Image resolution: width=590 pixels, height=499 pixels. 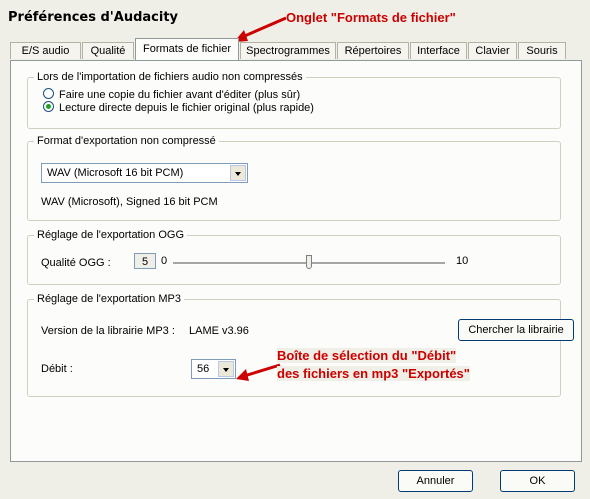 I want to click on ok-button: OK, so click(x=537, y=481).